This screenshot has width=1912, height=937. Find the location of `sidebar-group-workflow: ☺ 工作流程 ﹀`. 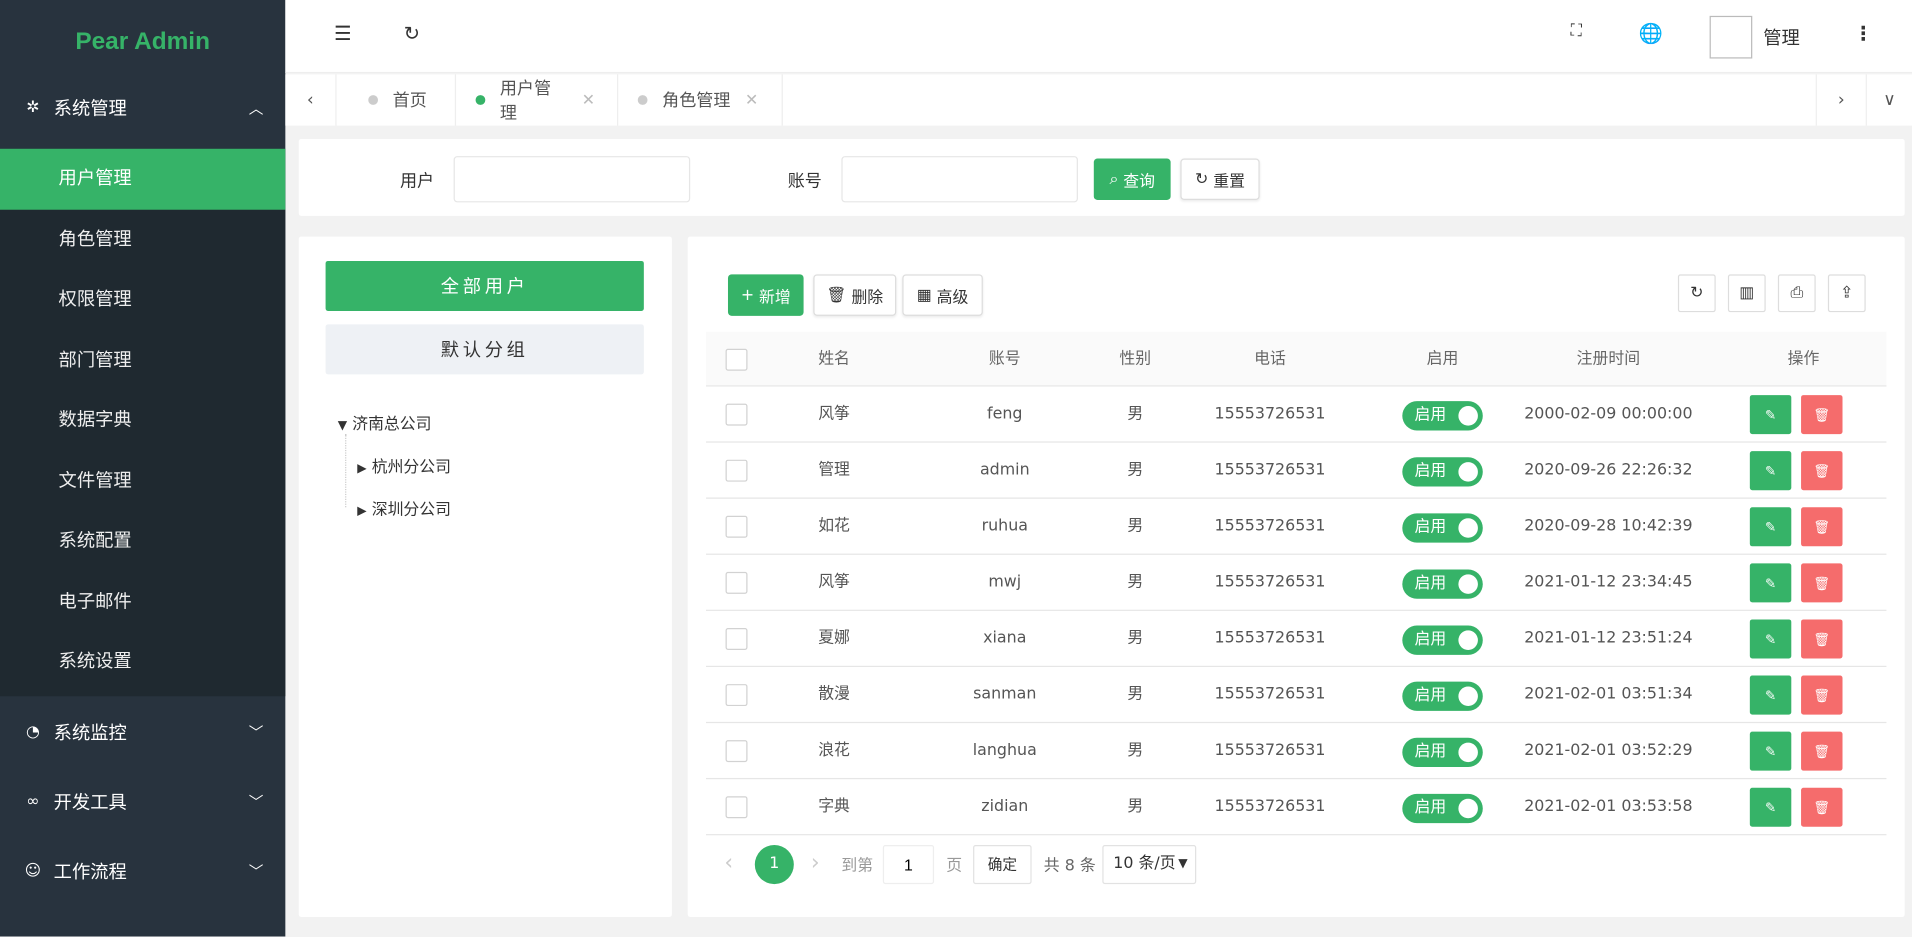

sidebar-group-workflow: ☺ 工作流程 ﹀ is located at coordinates (142, 871).